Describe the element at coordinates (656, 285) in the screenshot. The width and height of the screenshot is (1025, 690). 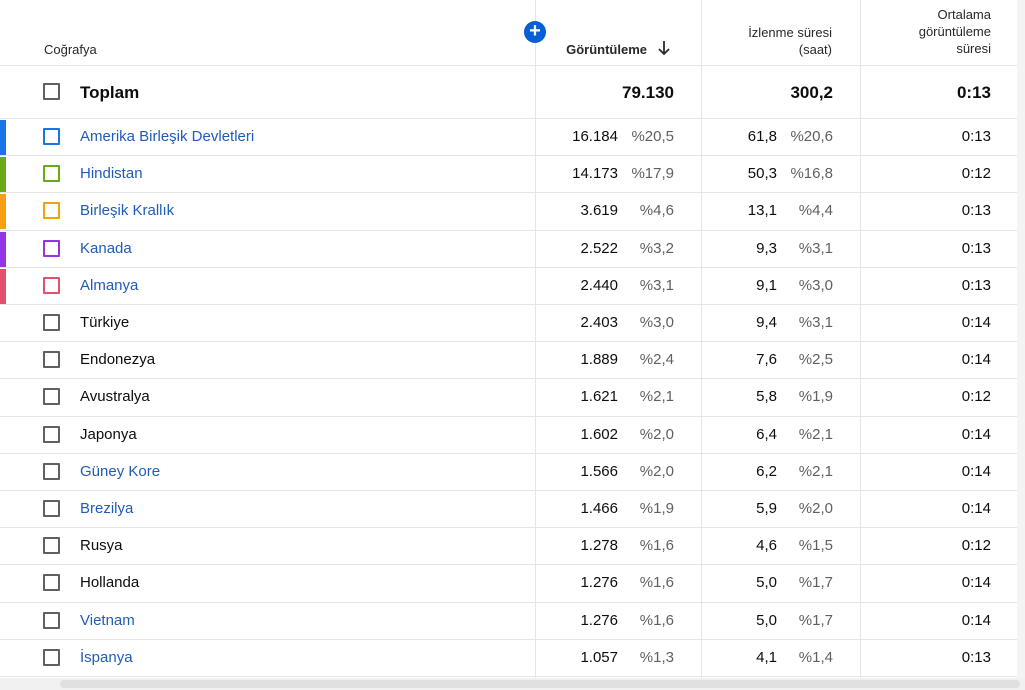
I see `views-percent: %3,1` at that location.